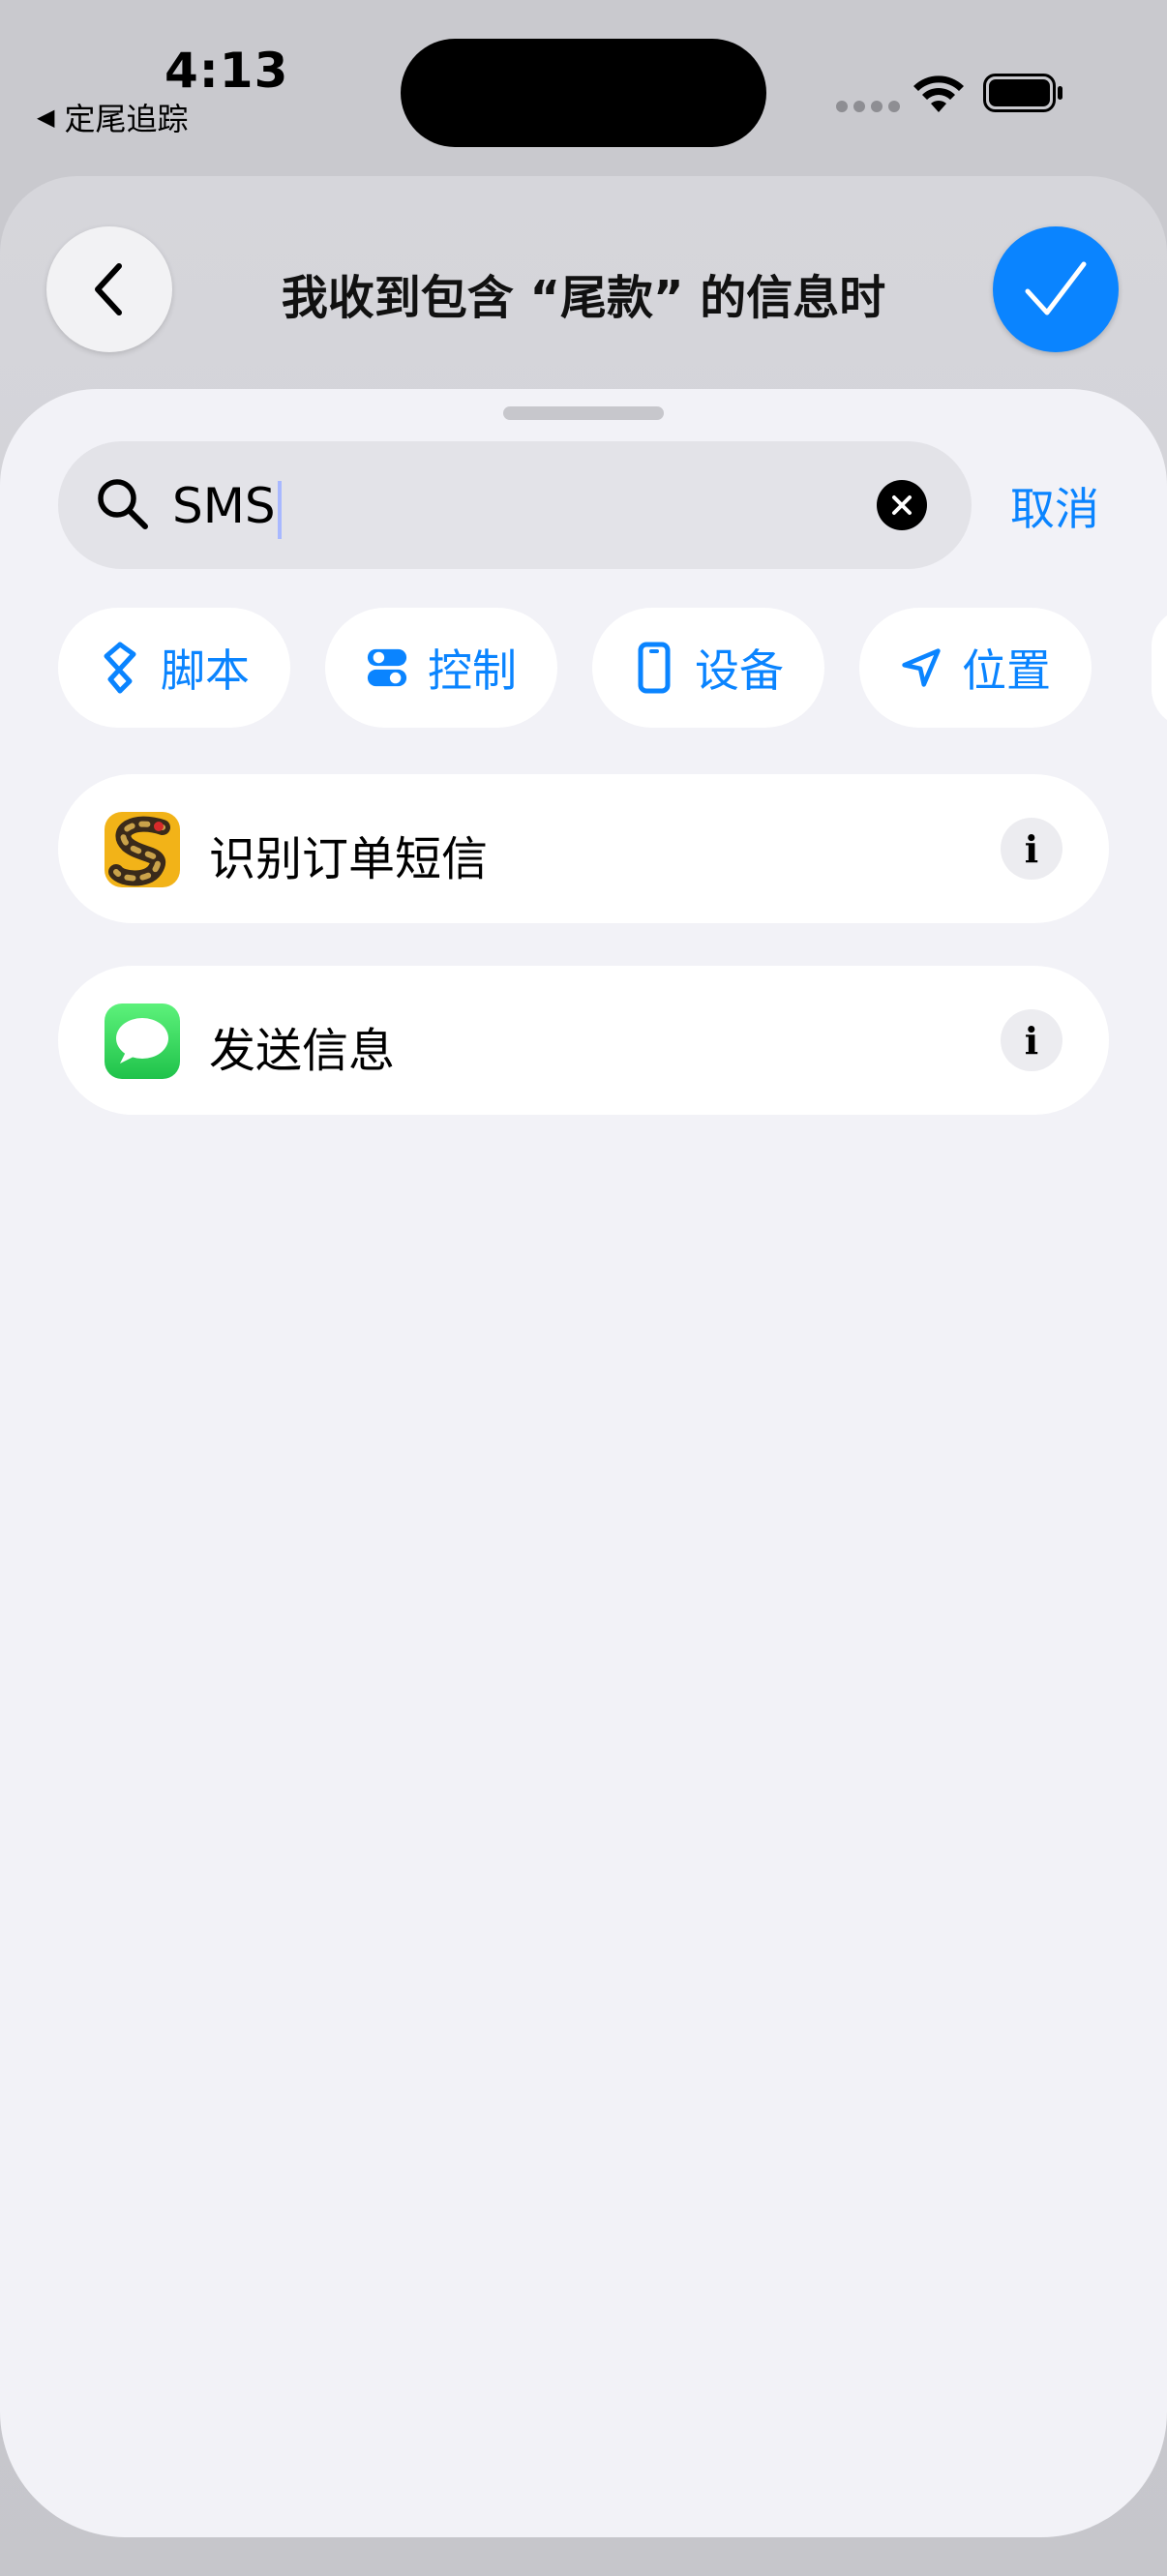 The height and width of the screenshot is (2576, 1167). I want to click on result-row-recognize-order-sms: 识别订单短信 i, so click(583, 848).